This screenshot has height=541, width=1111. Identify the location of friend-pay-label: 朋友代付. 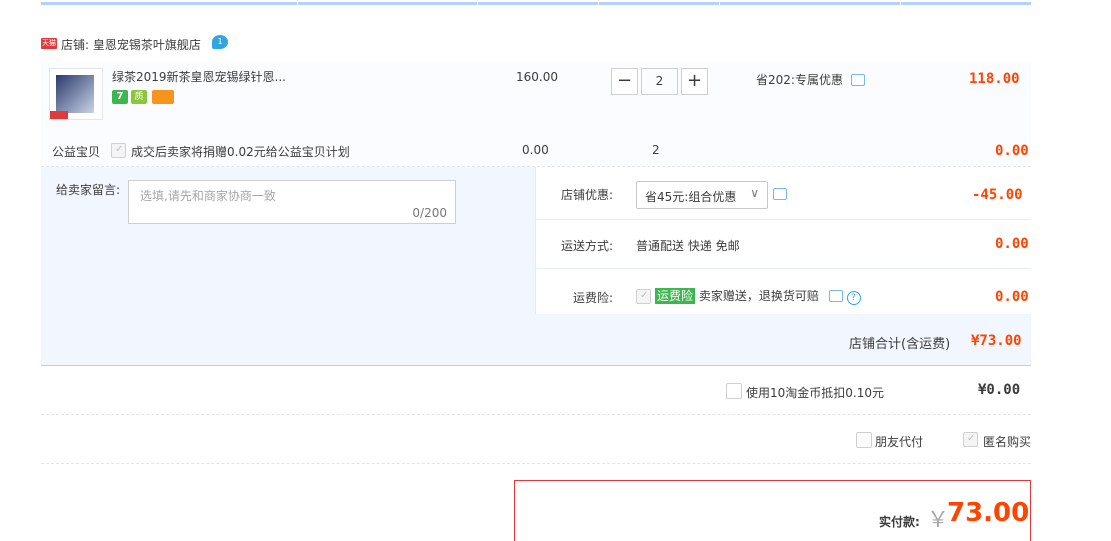
(899, 442).